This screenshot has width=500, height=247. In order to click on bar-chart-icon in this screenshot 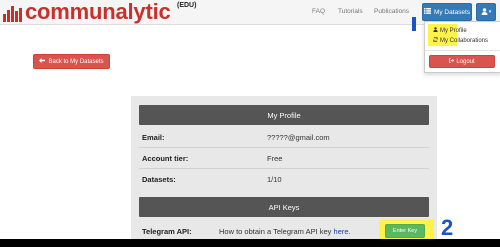, I will do `click(12, 14)`.